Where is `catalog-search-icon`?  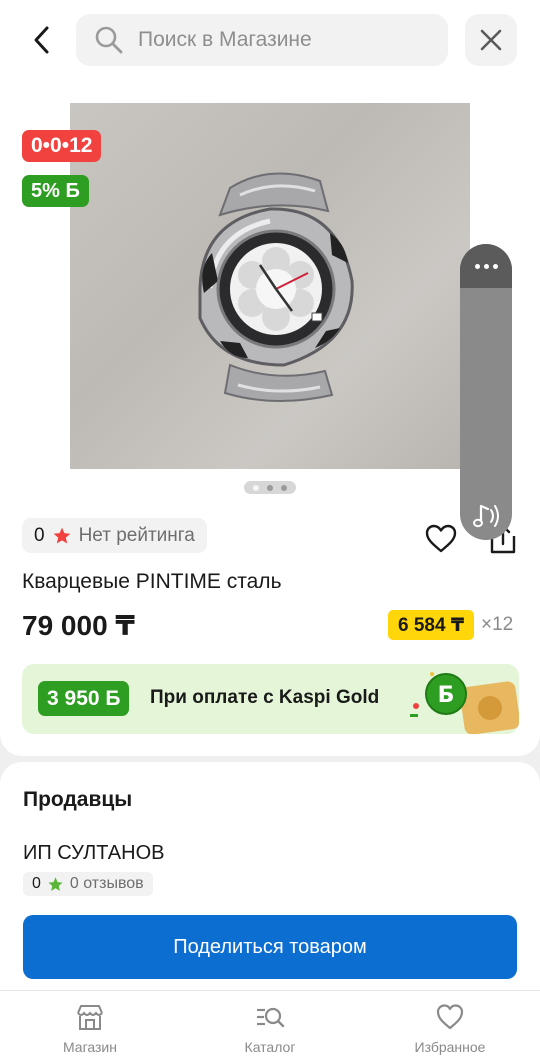 catalog-search-icon is located at coordinates (271, 1017).